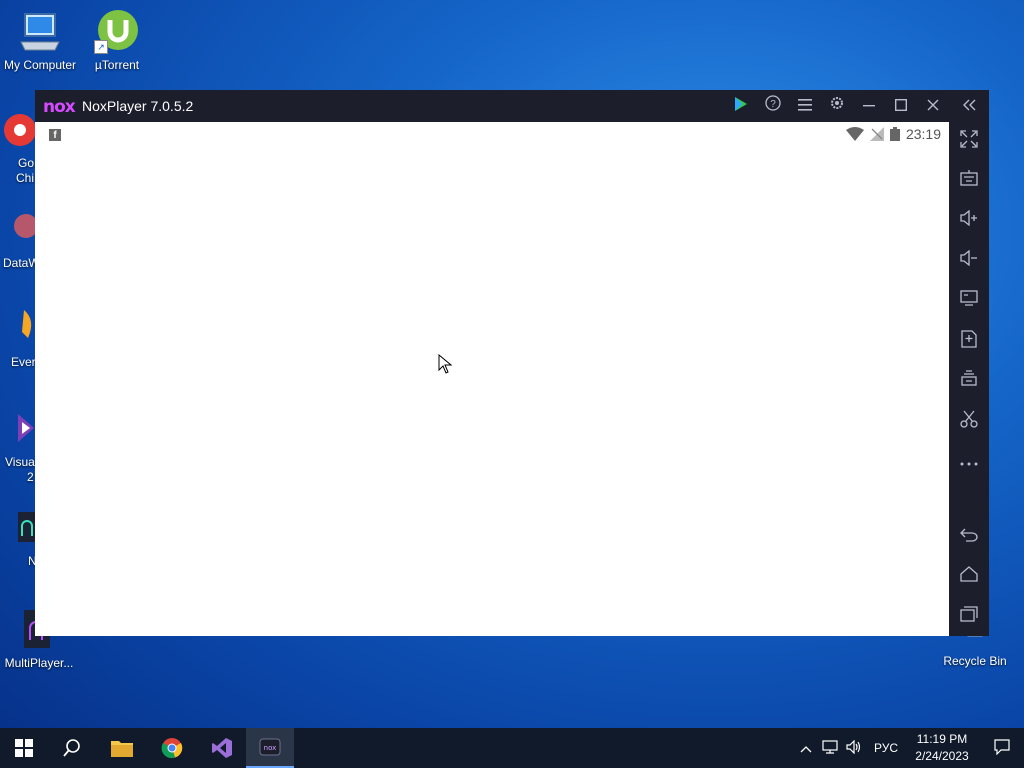  Describe the element at coordinates (18, 337) in the screenshot. I see `desktop-icon-evernote-partial: Ever` at that location.